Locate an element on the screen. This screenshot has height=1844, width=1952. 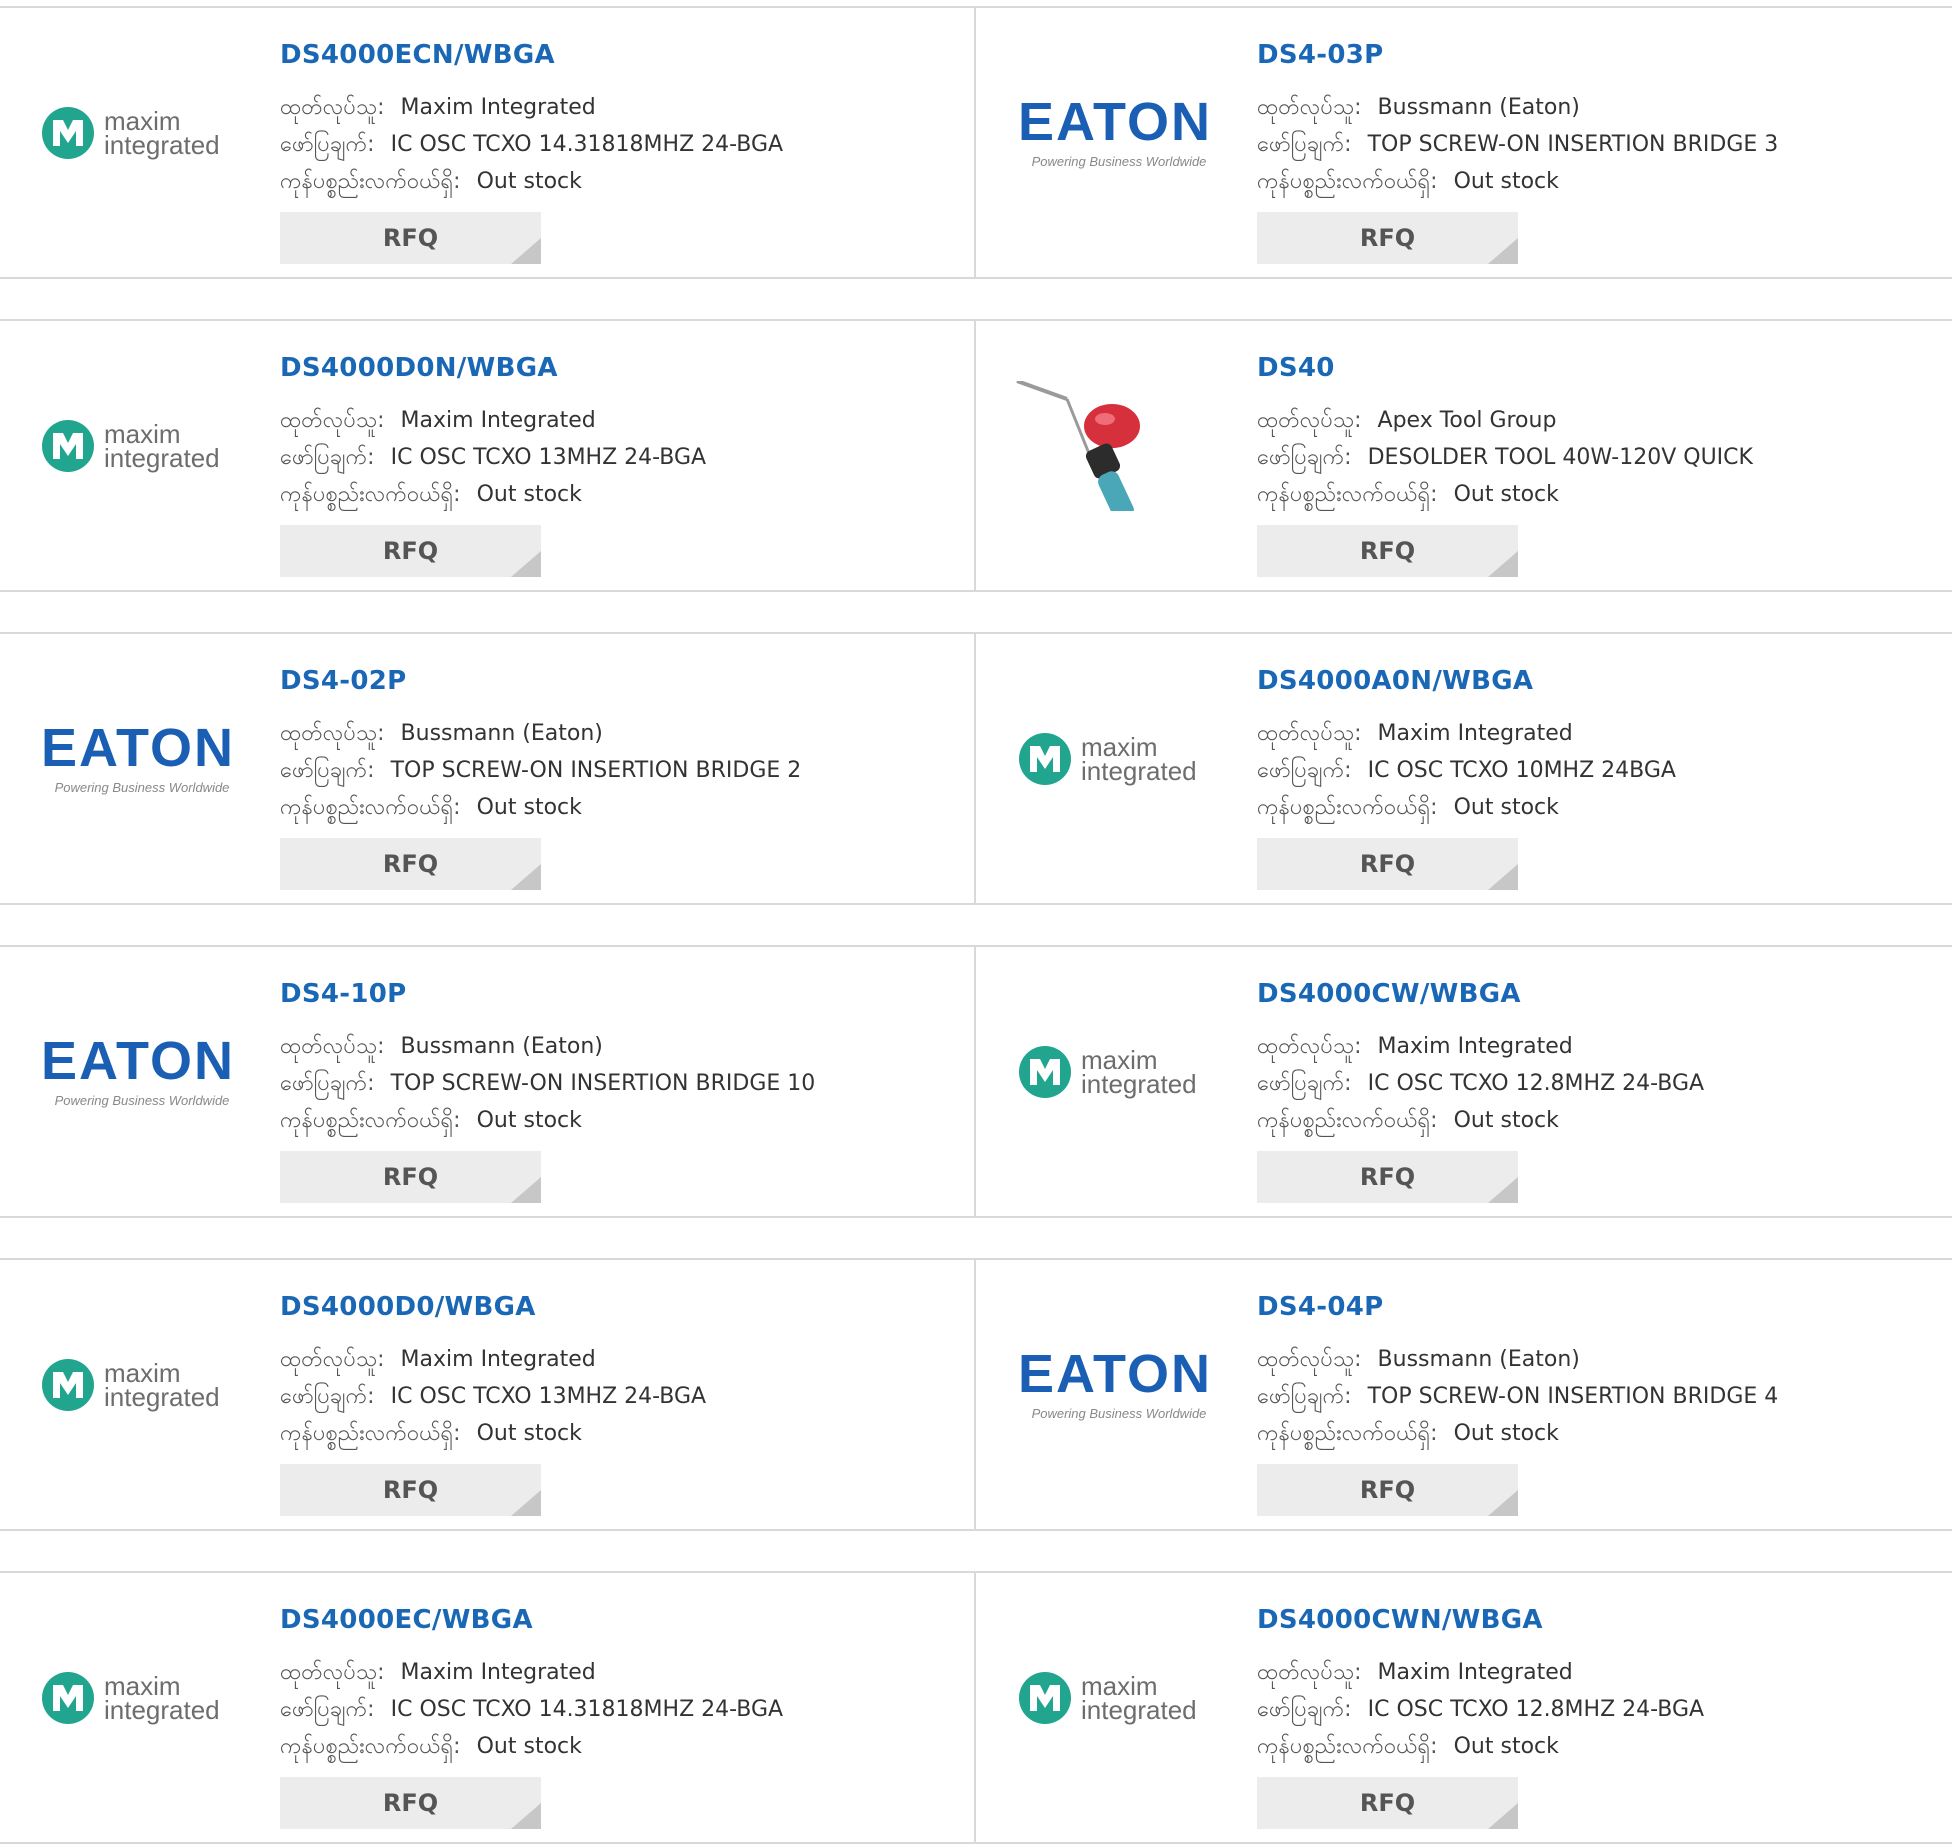
part-number-link: DS4000D0/WBGA is located at coordinates (408, 1307).